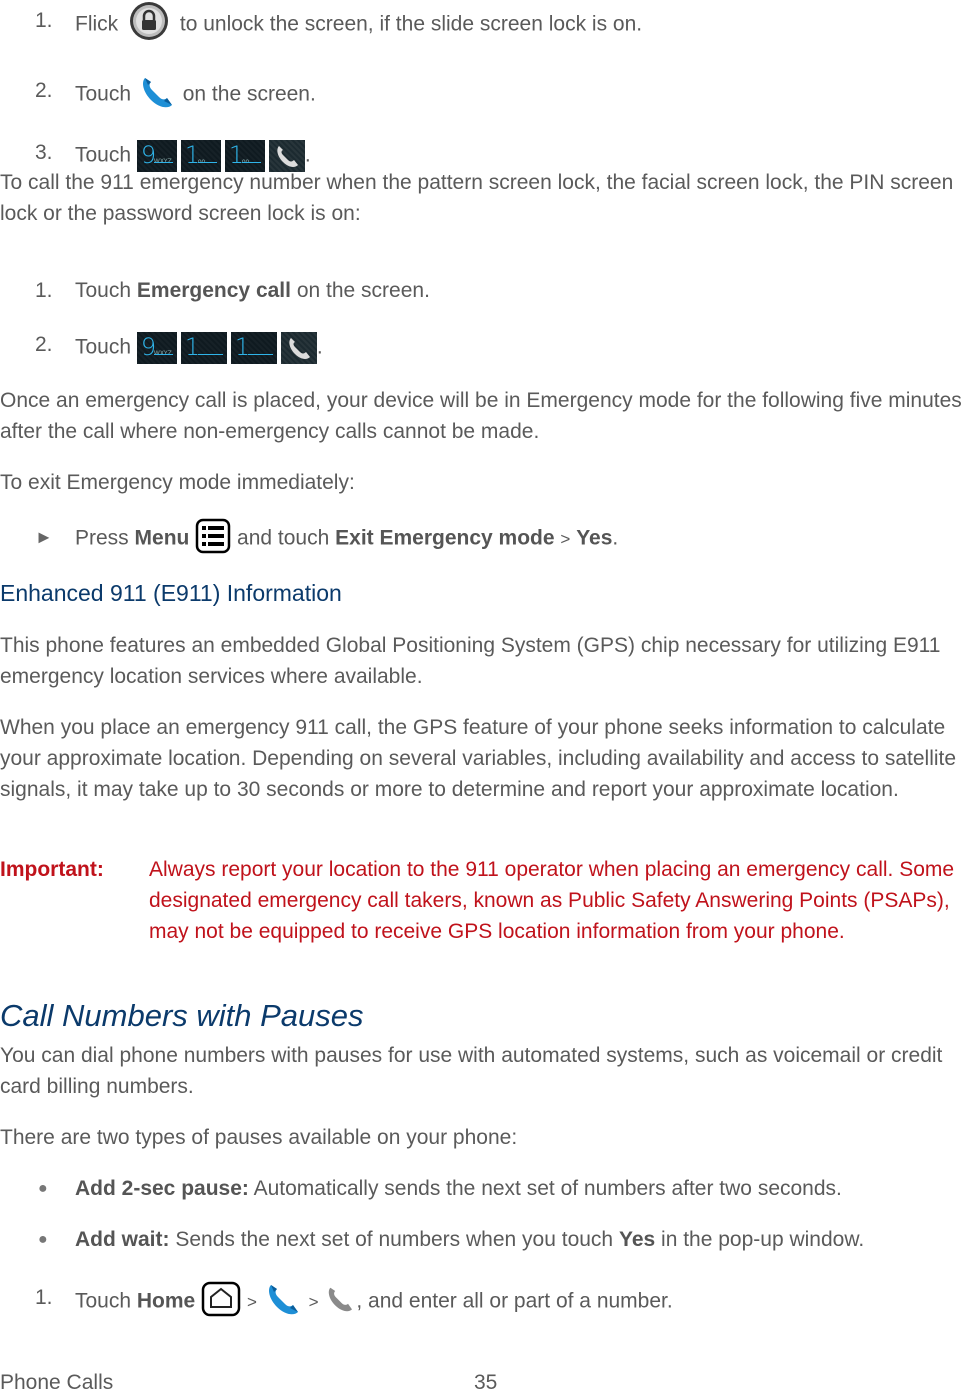 The height and width of the screenshot is (1394, 967). Describe the element at coordinates (213, 536) in the screenshot. I see `menu-icon` at that location.